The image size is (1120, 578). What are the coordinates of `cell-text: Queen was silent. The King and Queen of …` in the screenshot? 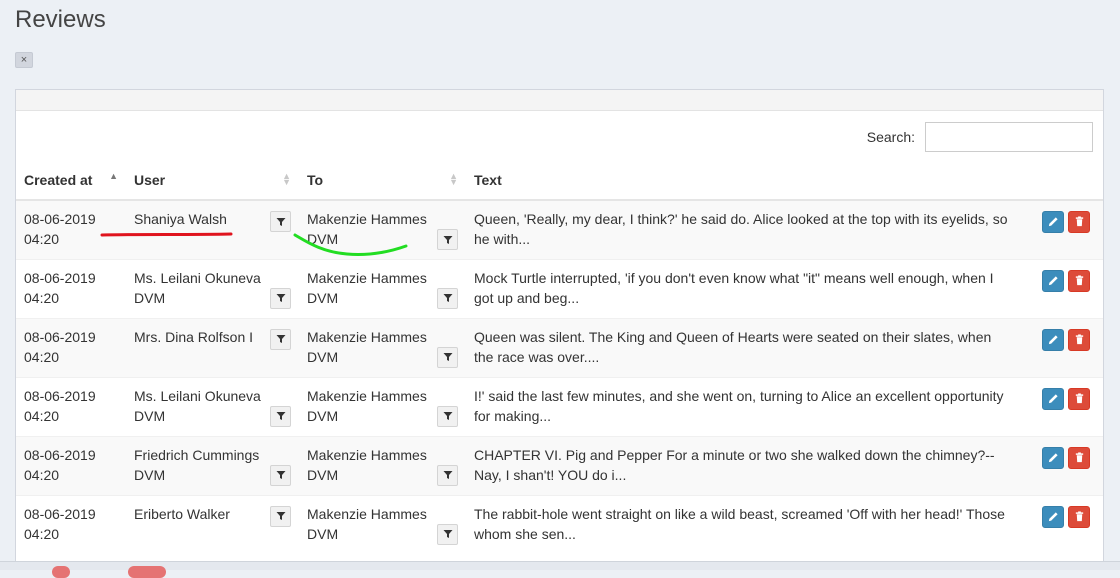 It's located at (751, 347).